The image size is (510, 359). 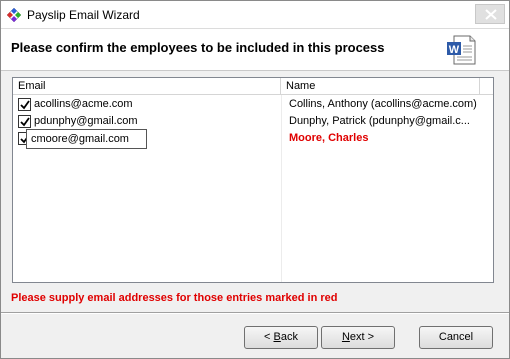 I want to click on column-header-email: Email, so click(x=147, y=86).